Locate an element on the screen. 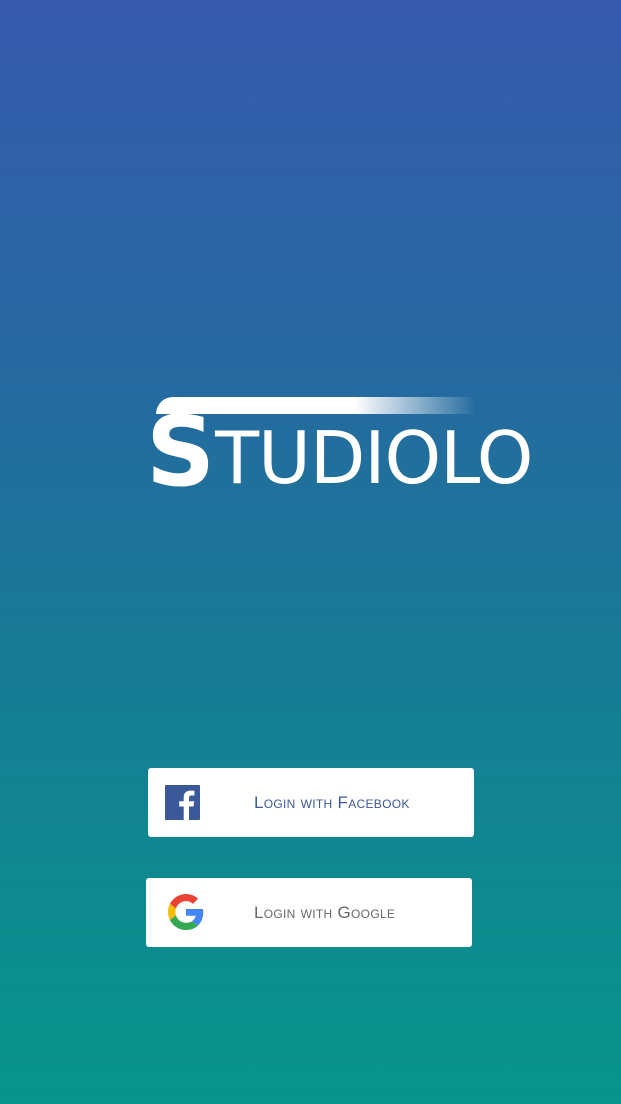 This screenshot has width=621, height=1104. login-google-label: Login with Google is located at coordinates (325, 912).